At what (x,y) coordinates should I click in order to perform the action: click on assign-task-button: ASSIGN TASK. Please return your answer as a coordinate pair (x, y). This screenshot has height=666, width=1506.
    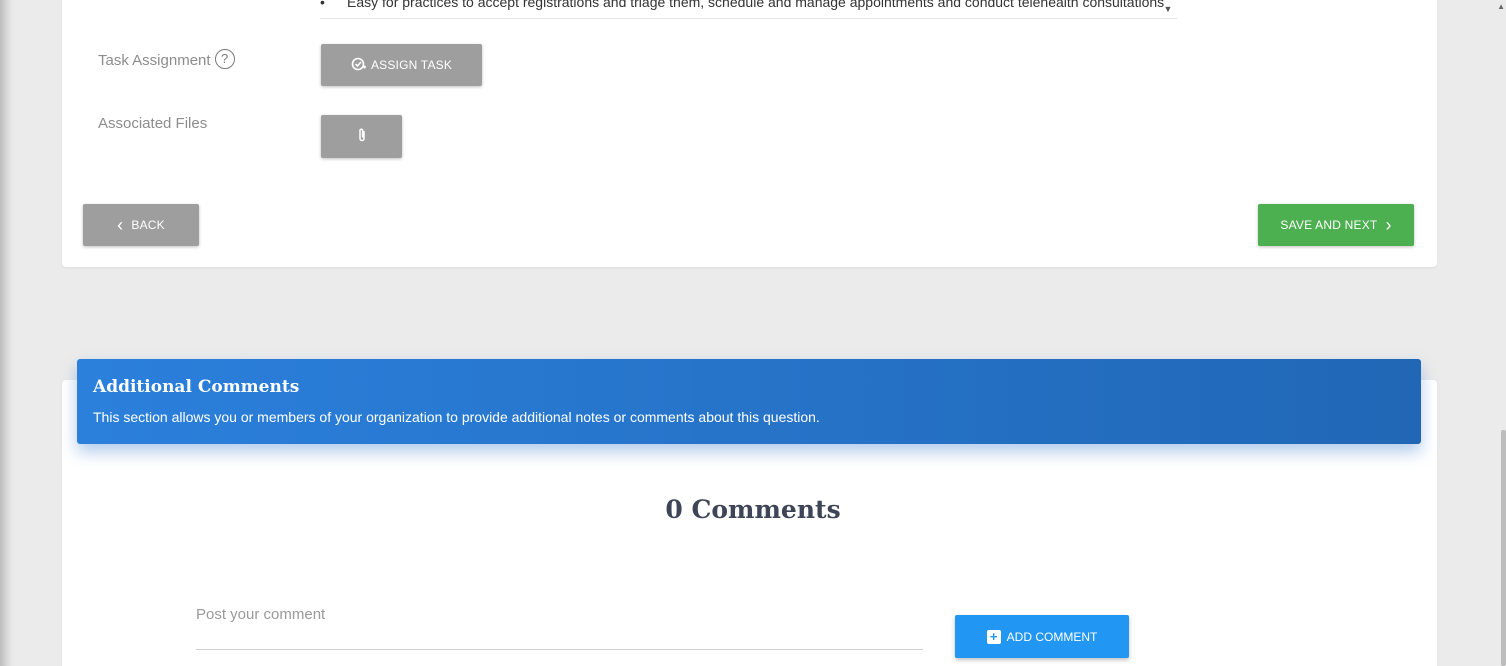
    Looking at the image, I should click on (401, 65).